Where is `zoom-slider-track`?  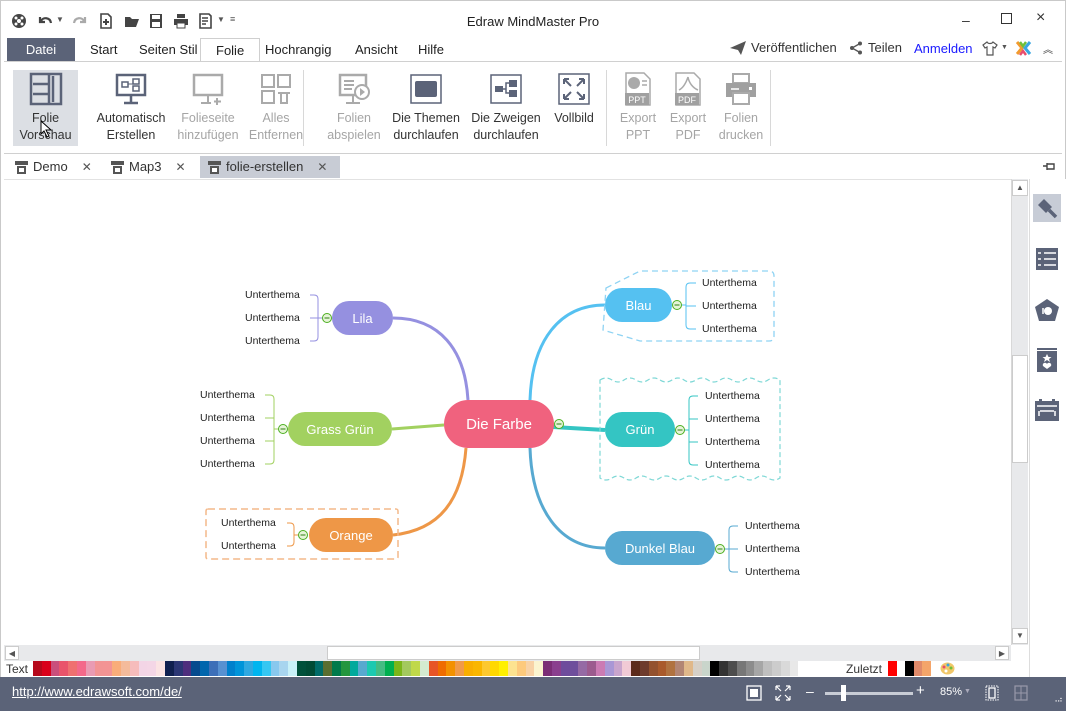 zoom-slider-track is located at coordinates (869, 693).